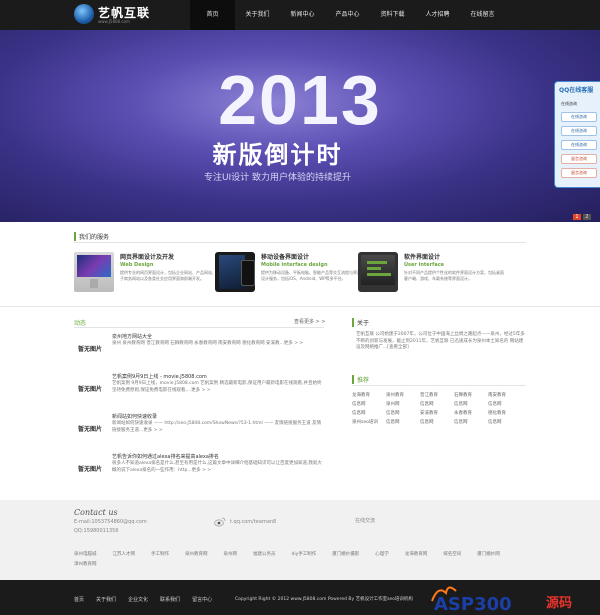  Describe the element at coordinates (452, 555) in the screenshot. I see `friend-link: 域名空间` at that location.